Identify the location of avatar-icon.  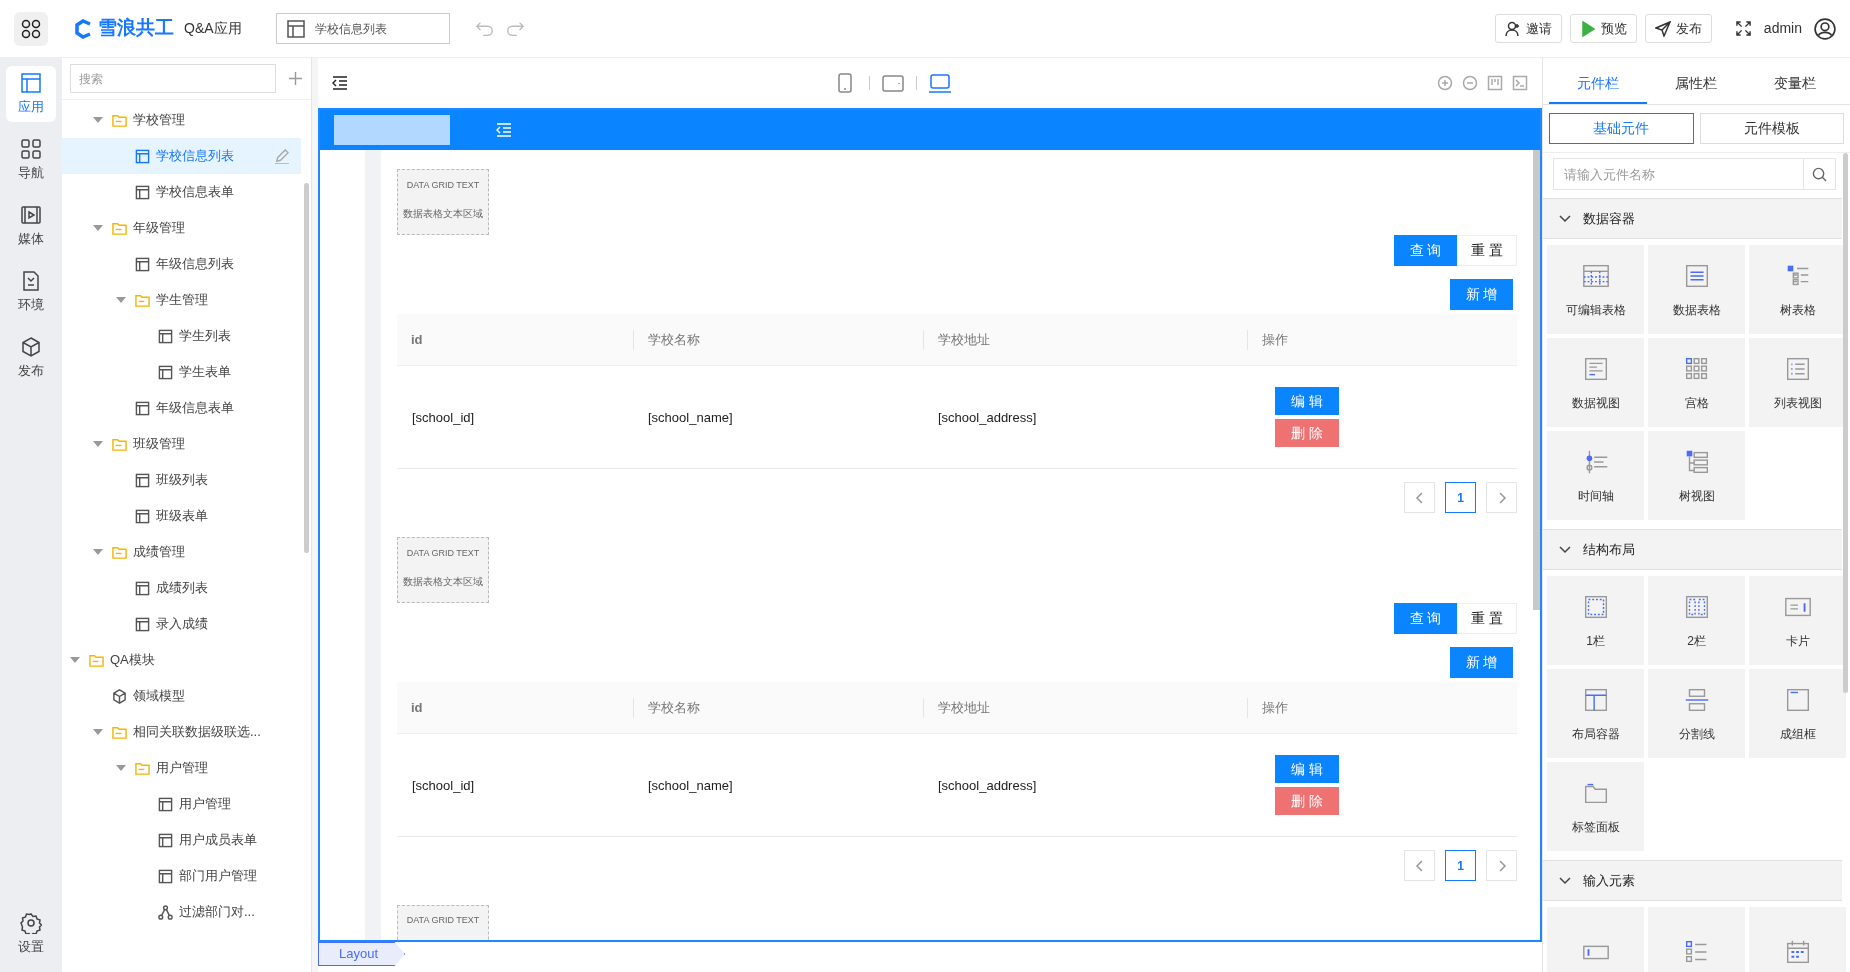
(1825, 28).